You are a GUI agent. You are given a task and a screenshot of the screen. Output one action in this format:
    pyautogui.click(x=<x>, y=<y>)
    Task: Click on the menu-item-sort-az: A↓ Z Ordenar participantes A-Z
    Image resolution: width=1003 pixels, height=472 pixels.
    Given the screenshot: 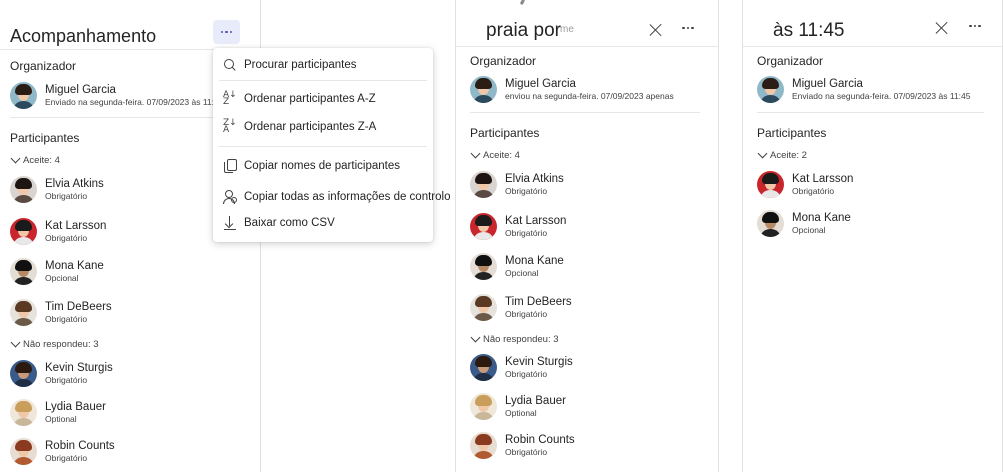 What is the action you would take?
    pyautogui.click(x=323, y=99)
    